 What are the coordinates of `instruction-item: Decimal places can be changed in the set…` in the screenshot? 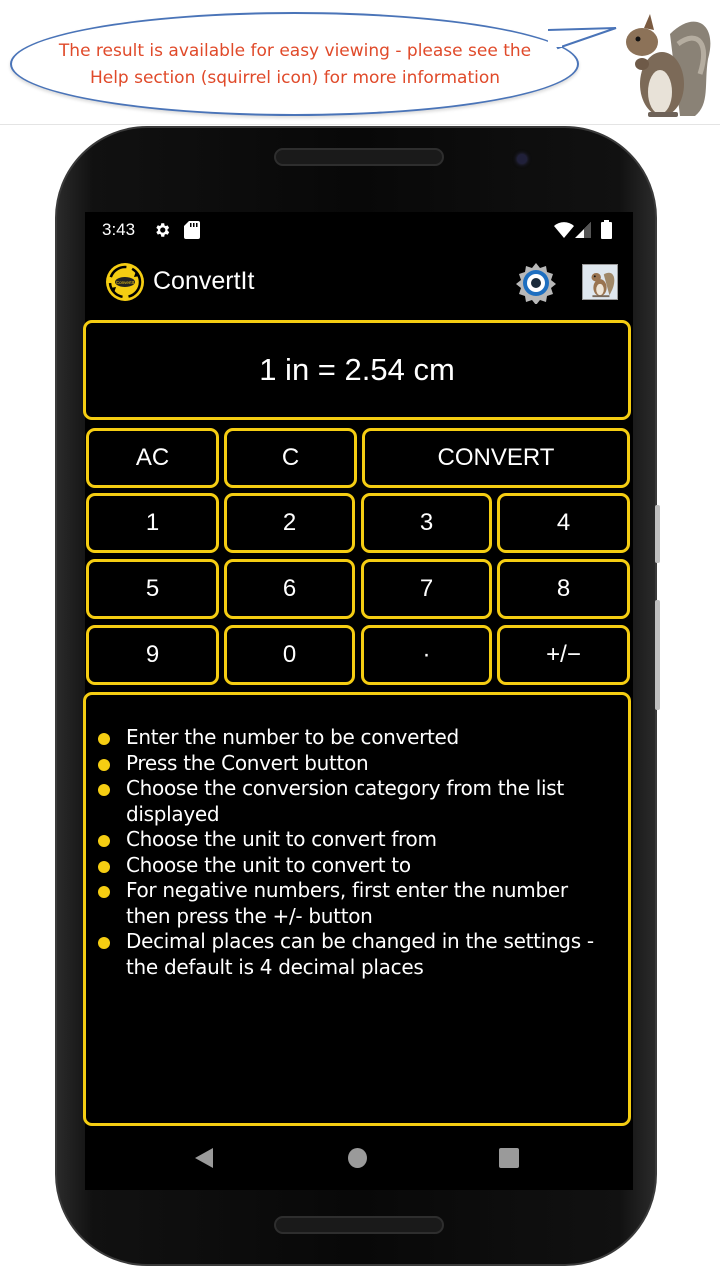 It's located at (356, 954).